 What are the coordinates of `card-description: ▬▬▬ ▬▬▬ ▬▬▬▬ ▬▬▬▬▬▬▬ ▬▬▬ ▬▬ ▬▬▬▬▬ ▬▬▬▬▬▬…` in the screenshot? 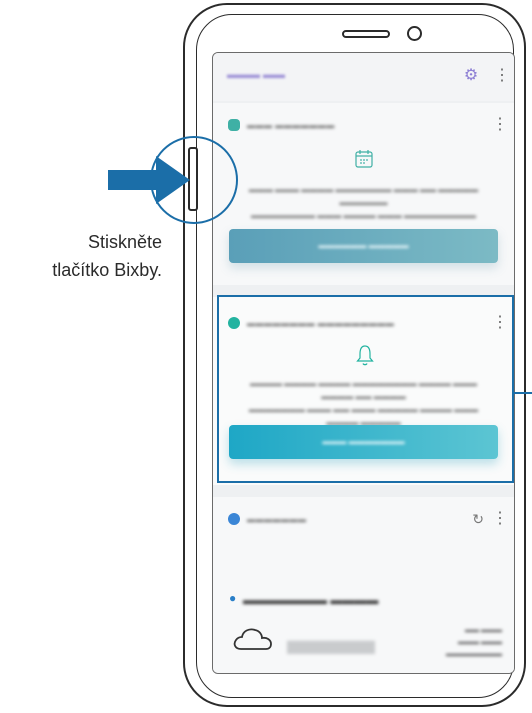 It's located at (363, 202).